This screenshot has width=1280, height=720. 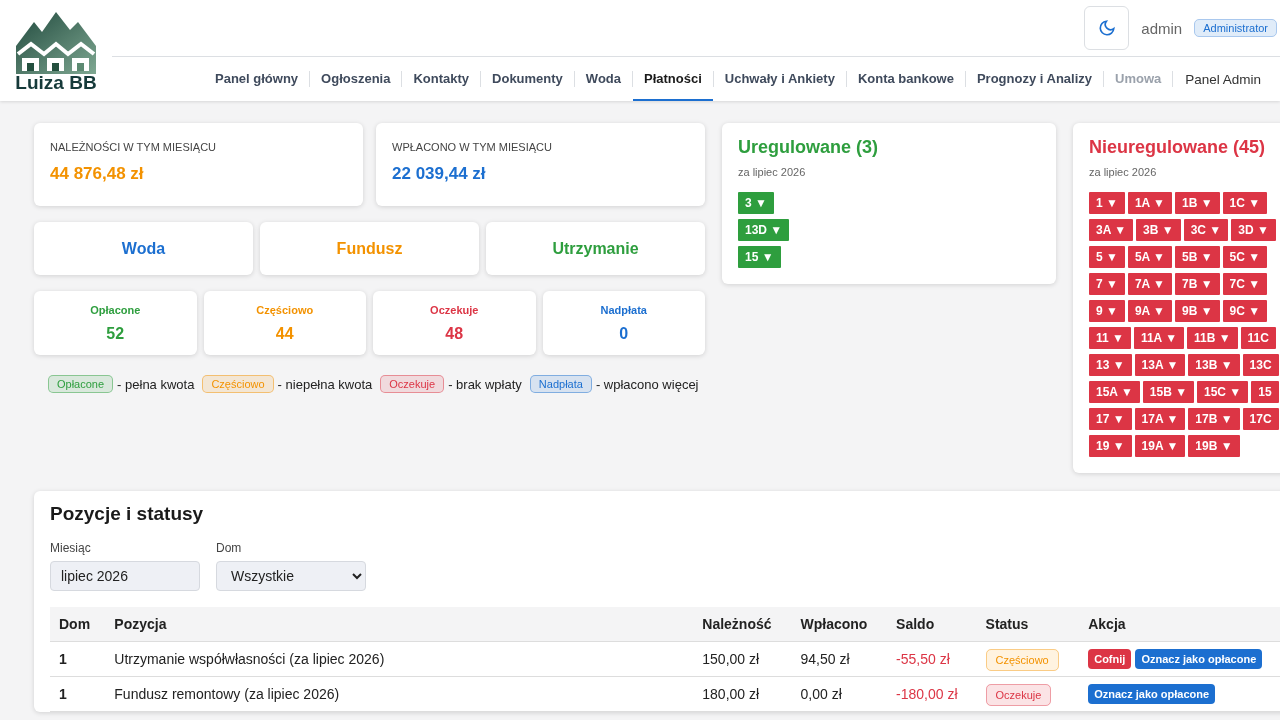 I want to click on summary-label: NALEŻNOŚCI W TYM MIESIĄCU, so click(x=134, y=147).